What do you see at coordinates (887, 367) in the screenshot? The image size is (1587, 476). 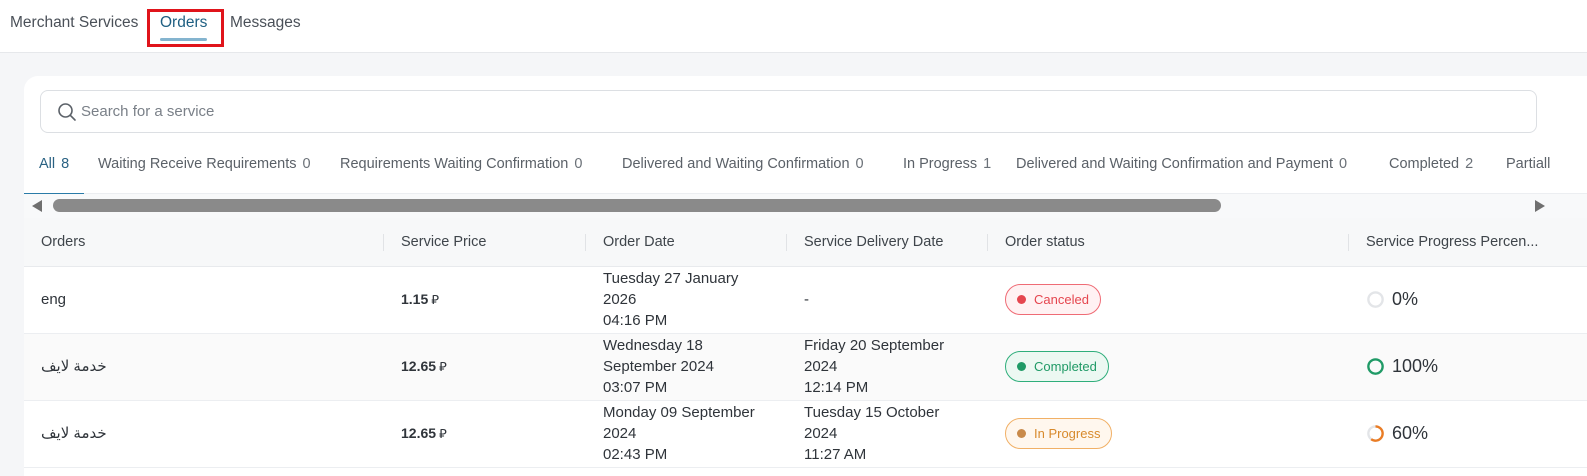 I see `delivery-date: Friday 20 September 2024 12:14 PM` at bounding box center [887, 367].